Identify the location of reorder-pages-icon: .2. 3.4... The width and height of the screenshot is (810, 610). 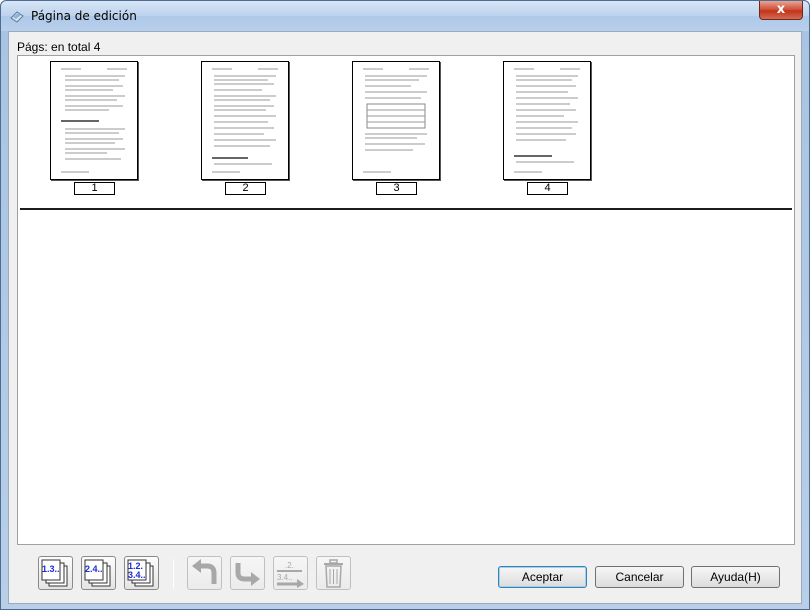
(290, 574).